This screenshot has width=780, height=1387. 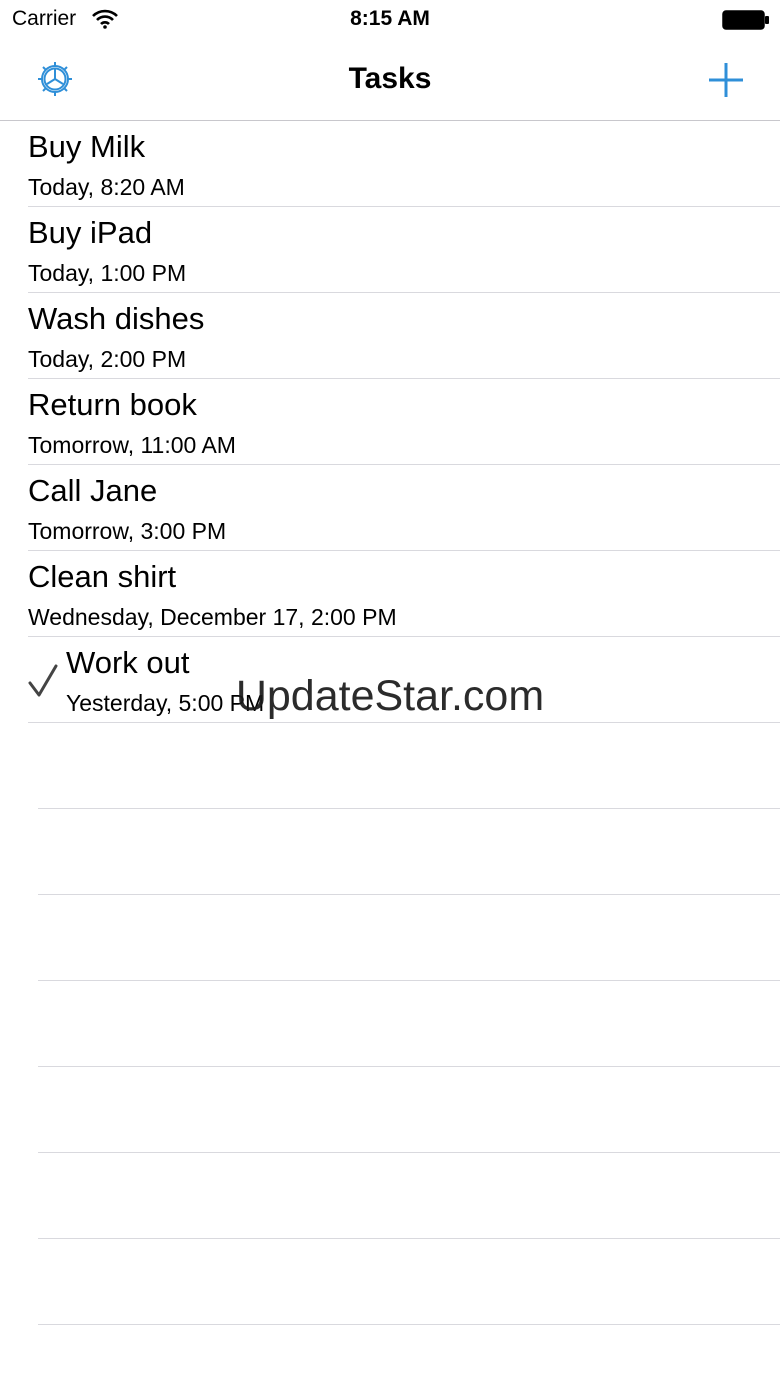 What do you see at coordinates (43, 680) in the screenshot?
I see `checkmark-icon` at bounding box center [43, 680].